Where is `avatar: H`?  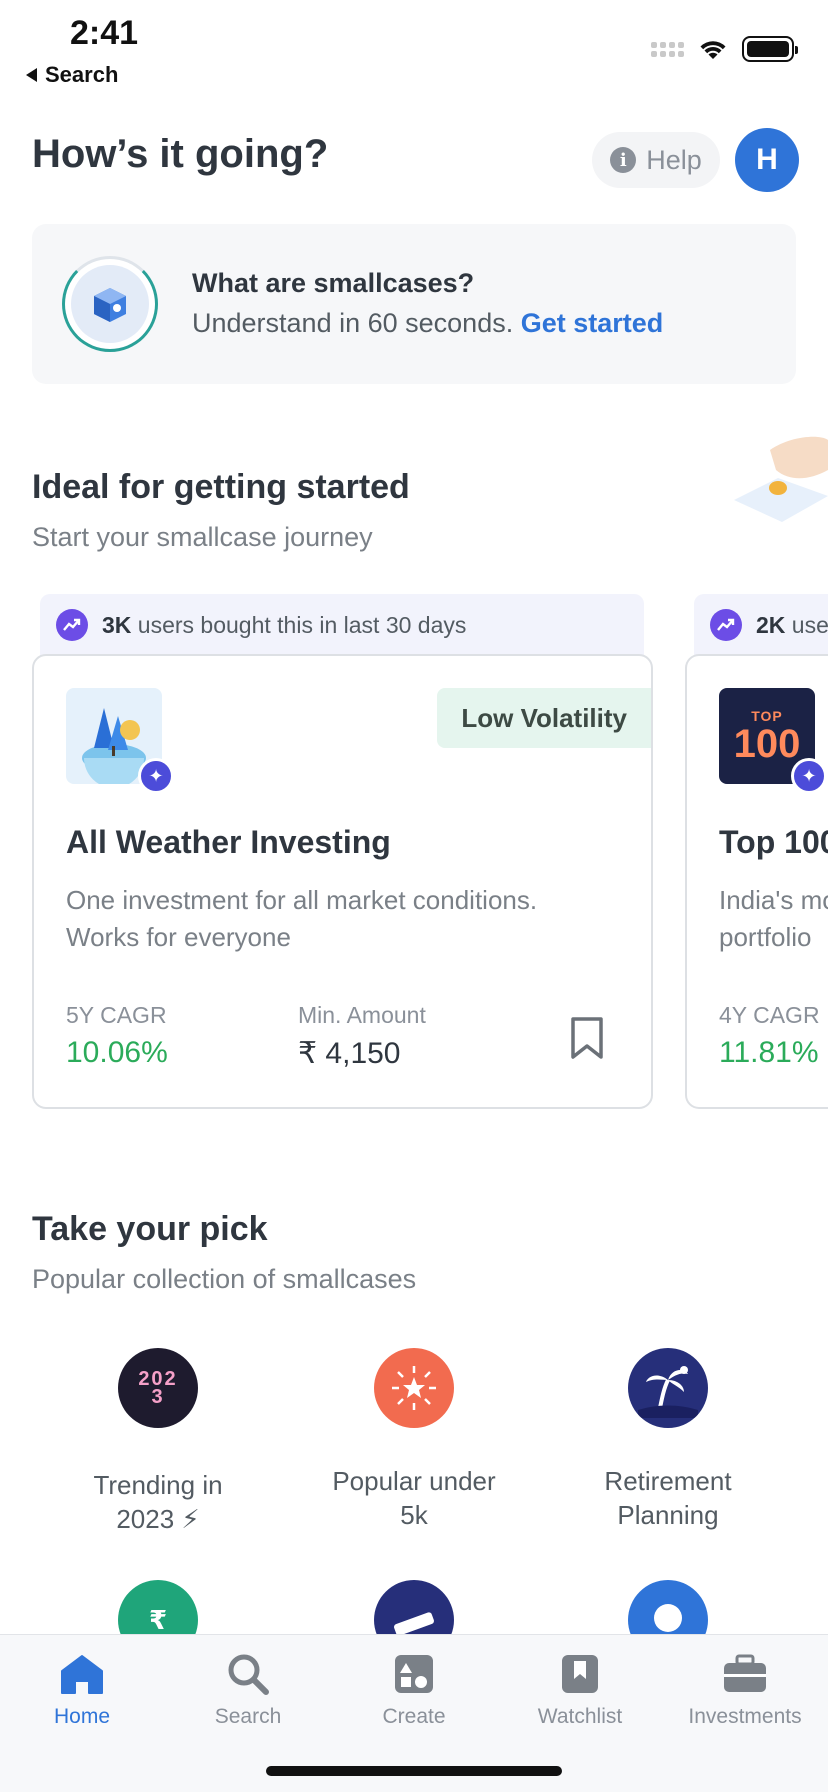
avatar: H is located at coordinates (767, 160).